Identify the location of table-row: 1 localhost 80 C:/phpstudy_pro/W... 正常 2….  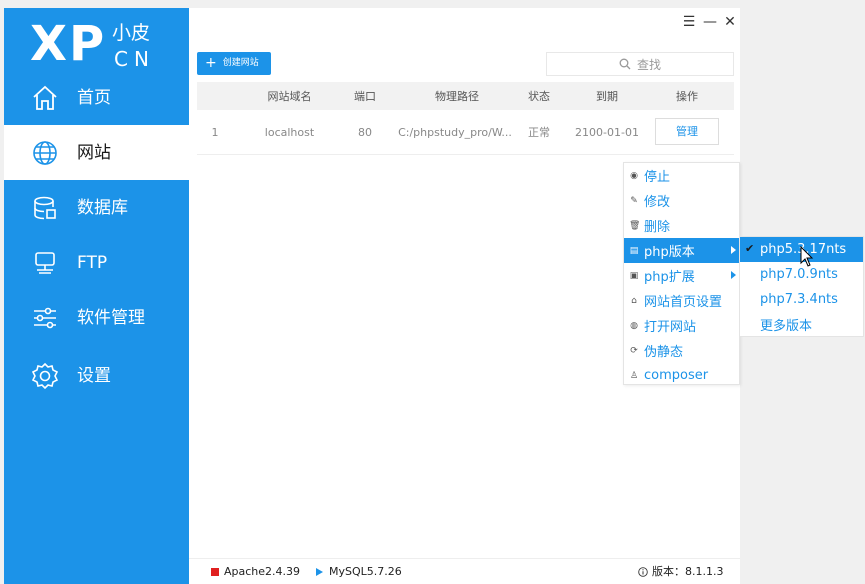
(465, 132).